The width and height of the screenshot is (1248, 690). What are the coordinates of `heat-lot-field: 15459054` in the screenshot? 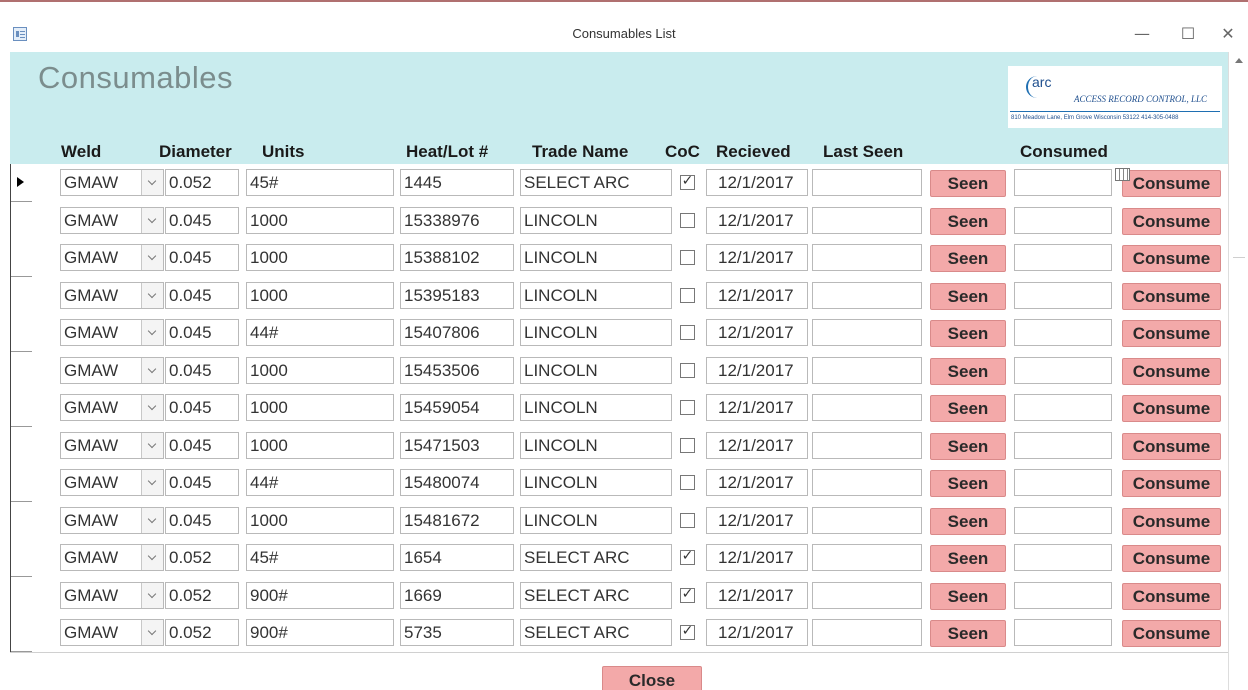 It's located at (457, 407).